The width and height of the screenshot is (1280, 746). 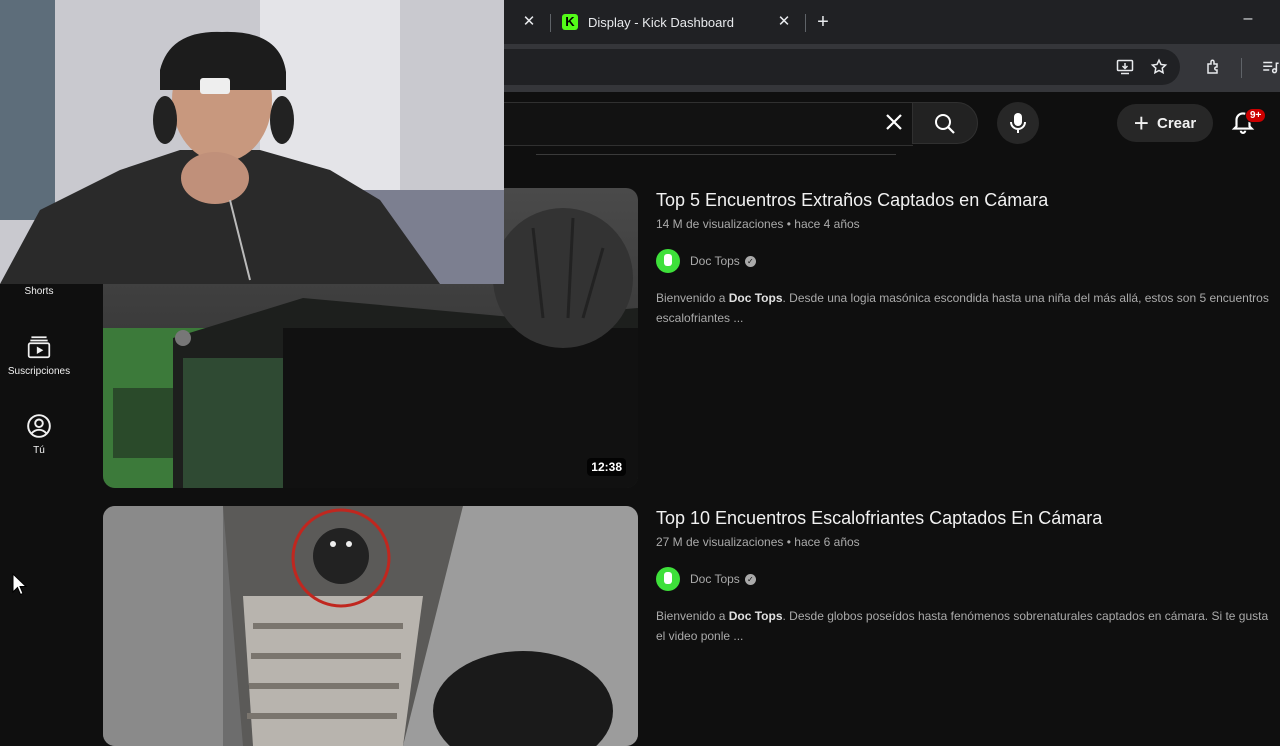 I want to click on chip-bar-divider, so click(x=716, y=154).